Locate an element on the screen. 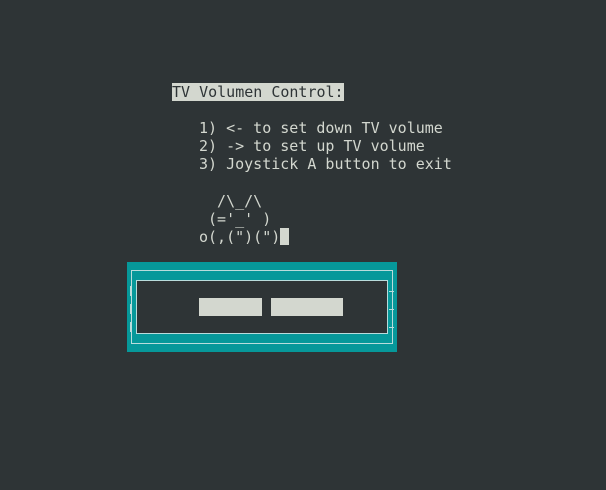  ascii-cat-face: (='_' ) is located at coordinates (235, 219).